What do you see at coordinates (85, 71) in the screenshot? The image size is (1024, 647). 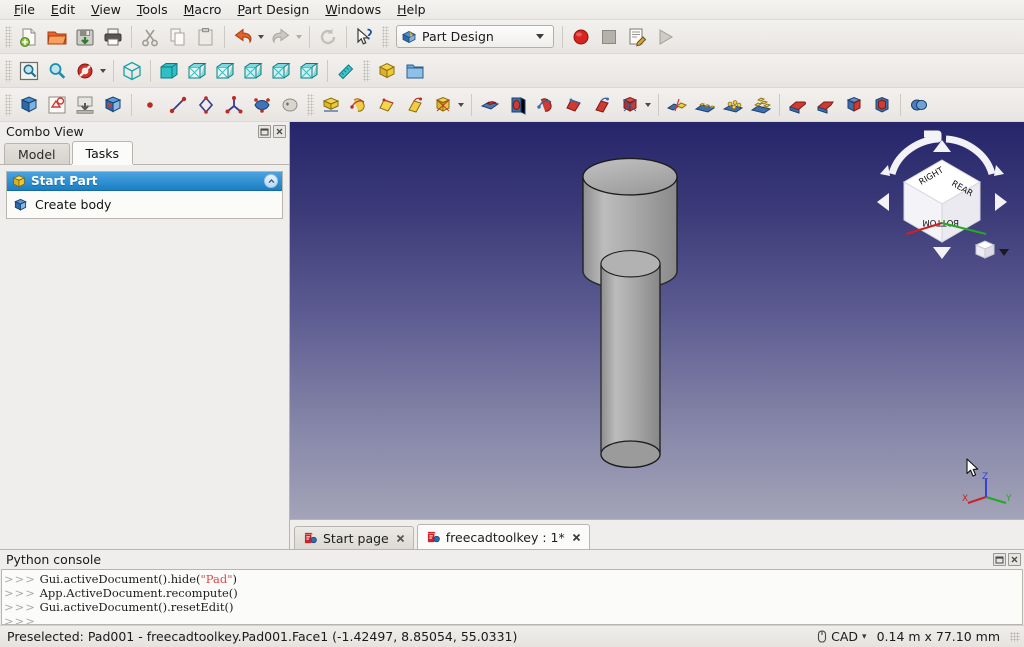 I see `draw-style-icon` at bounding box center [85, 71].